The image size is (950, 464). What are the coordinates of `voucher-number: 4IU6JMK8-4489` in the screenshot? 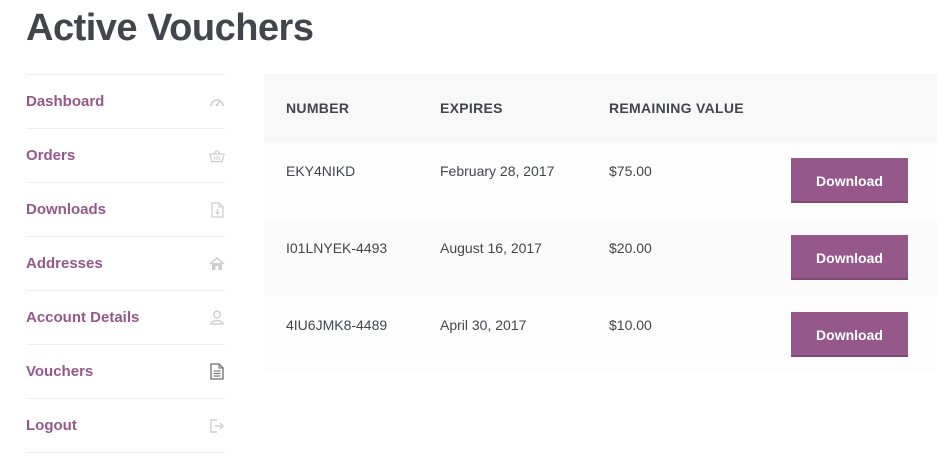 It's located at (337, 325).